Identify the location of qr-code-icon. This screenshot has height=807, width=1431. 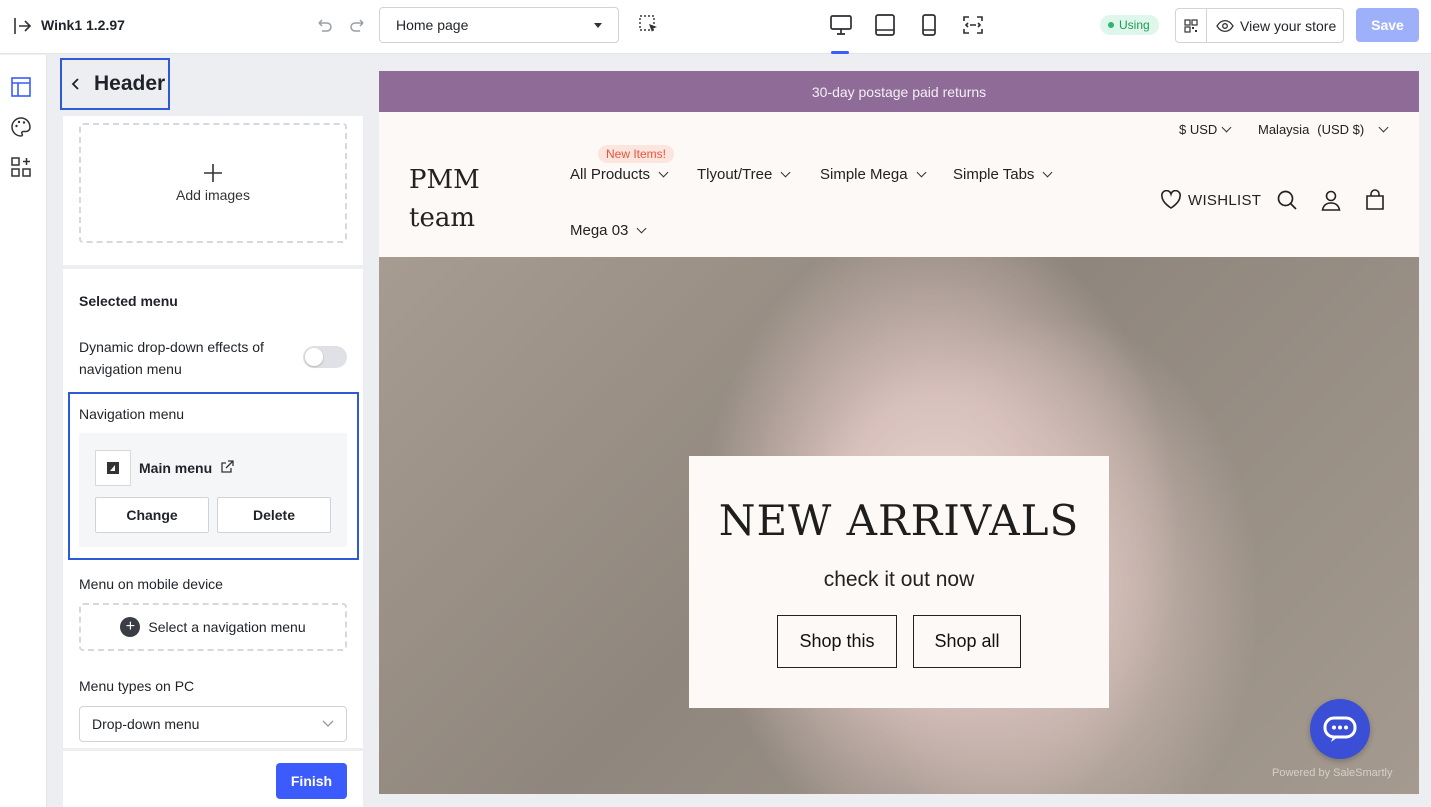
(1191, 25).